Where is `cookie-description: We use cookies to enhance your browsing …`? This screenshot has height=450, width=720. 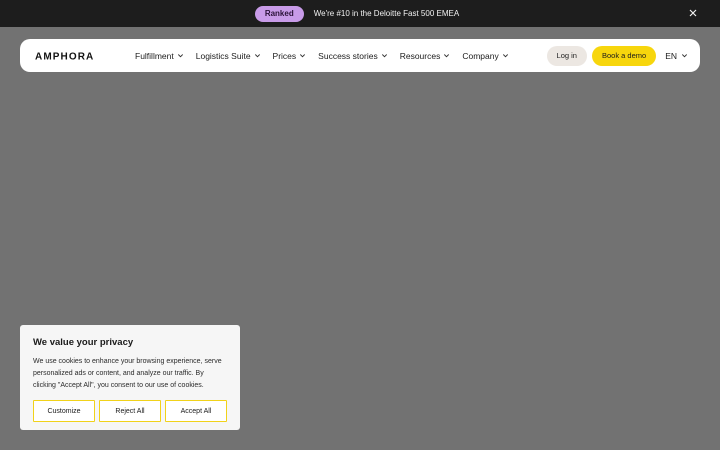 cookie-description: We use cookies to enhance your browsing … is located at coordinates (127, 373).